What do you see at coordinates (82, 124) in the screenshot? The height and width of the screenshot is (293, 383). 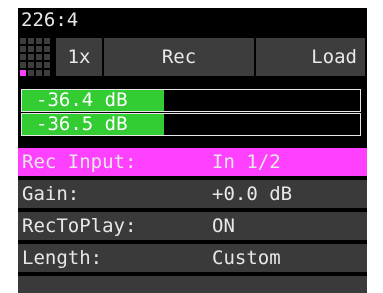 I see `meter-value: -36.5 dB` at bounding box center [82, 124].